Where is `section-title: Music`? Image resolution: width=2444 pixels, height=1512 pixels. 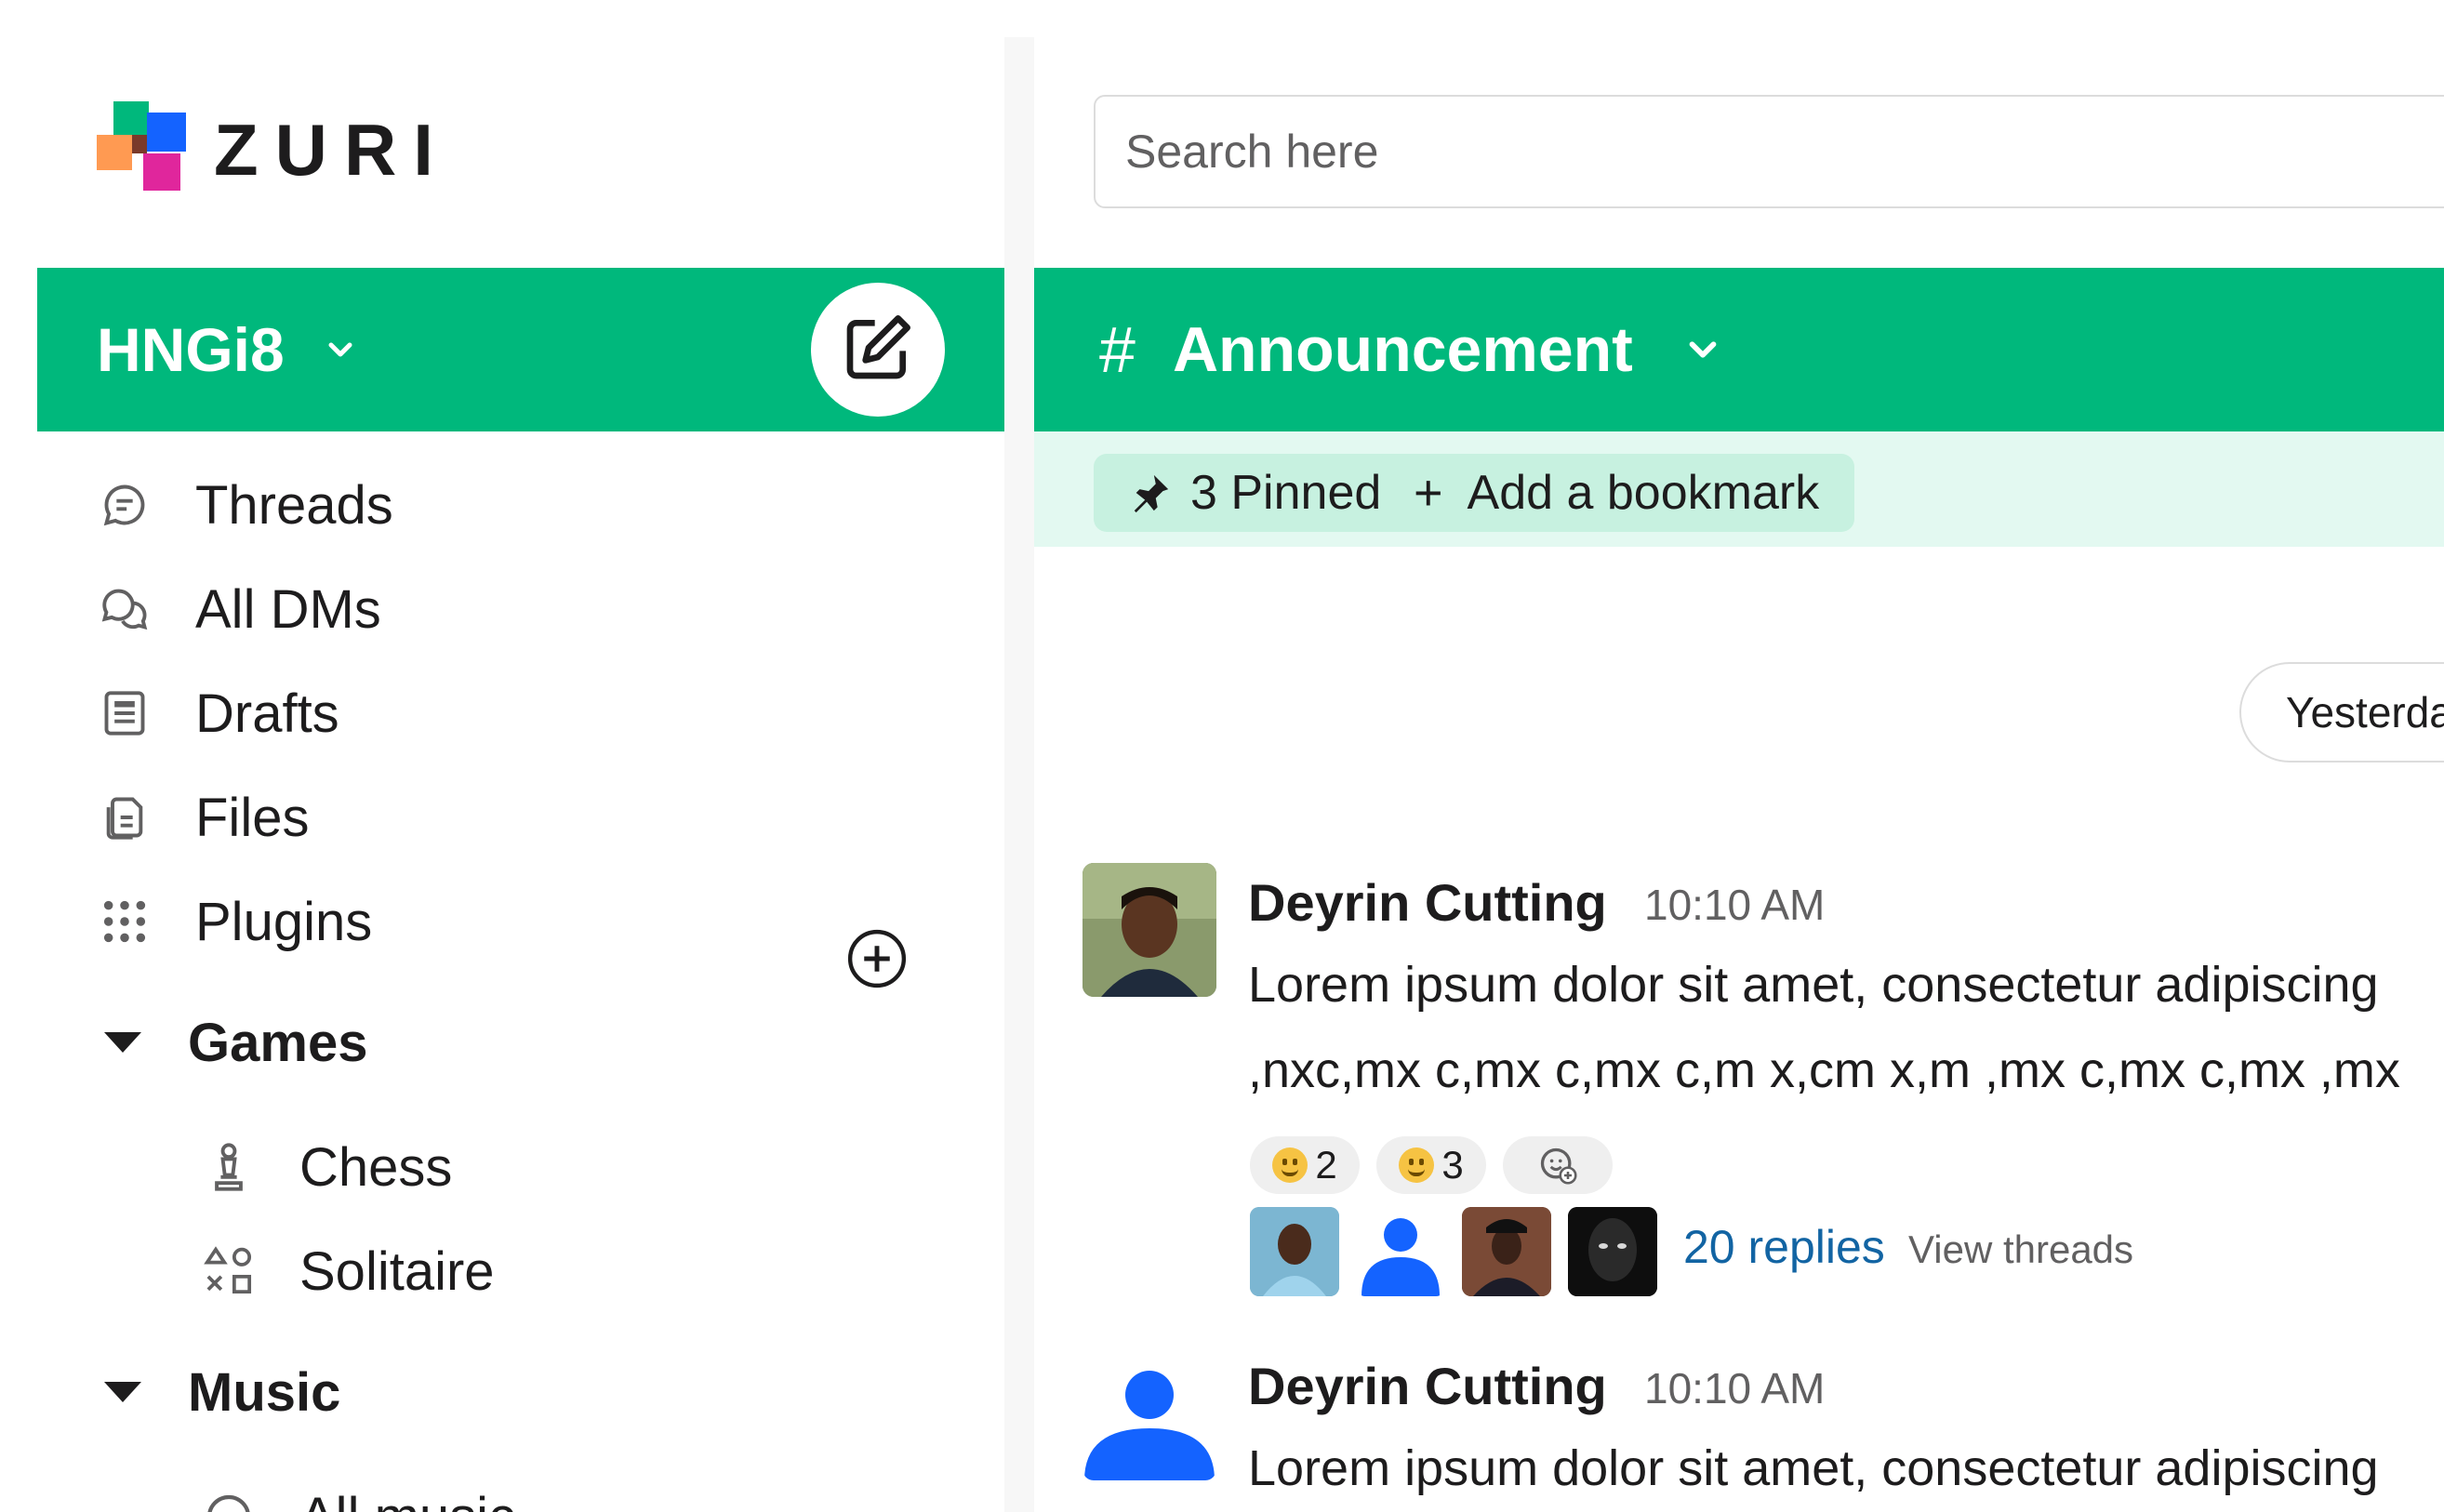 section-title: Music is located at coordinates (265, 1392).